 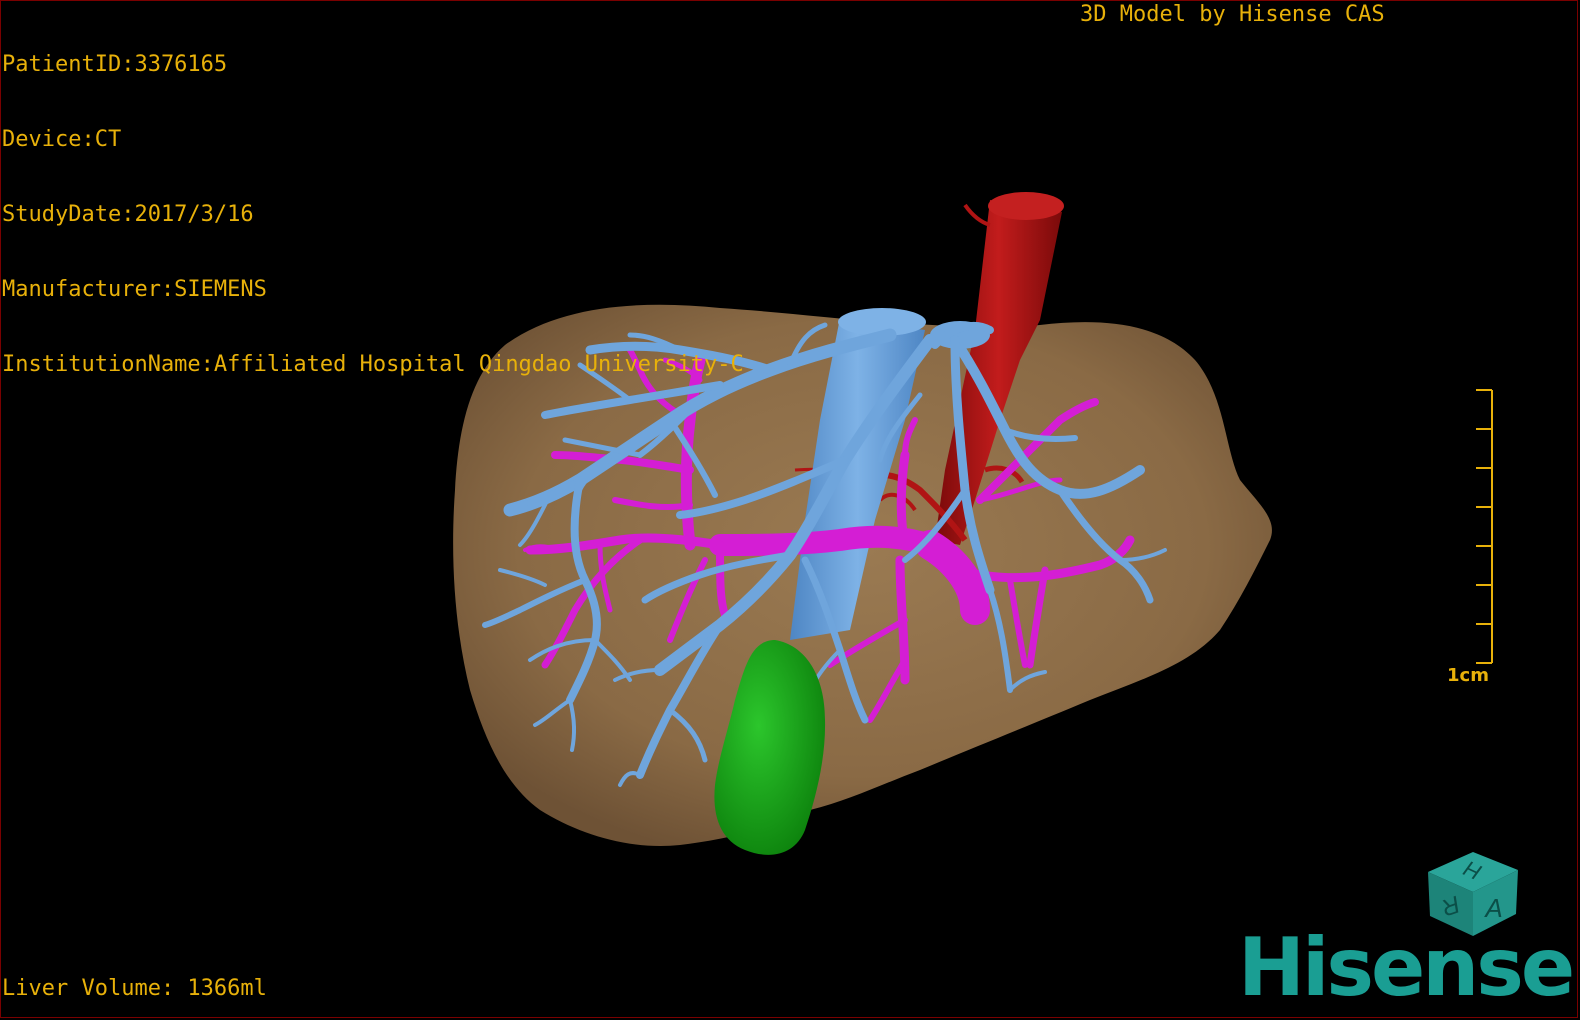 What do you see at coordinates (62, 139) in the screenshot?
I see `device-text: Device:CT` at bounding box center [62, 139].